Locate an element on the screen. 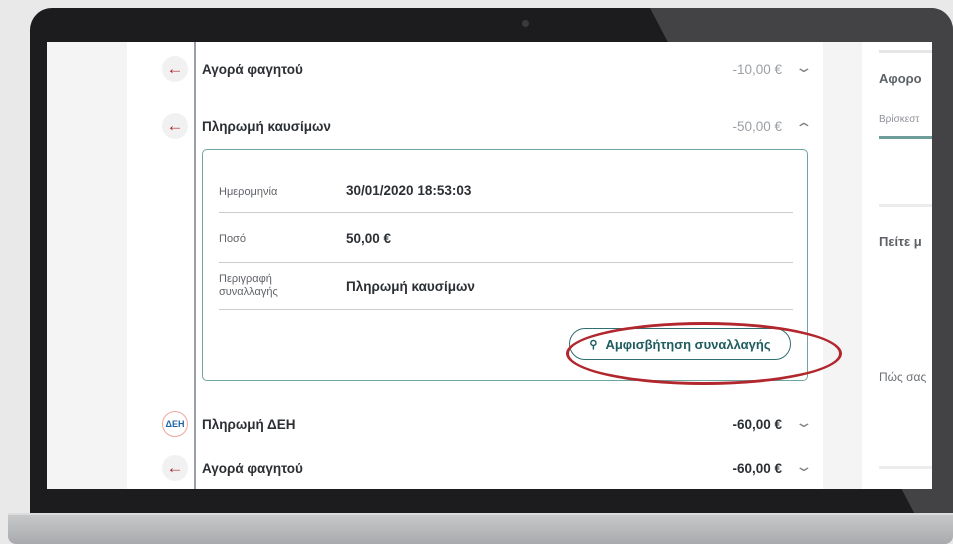  transaction-row: ← Πληρωμή καυσίμων -50,00 € ⌃ is located at coordinates (488, 127).